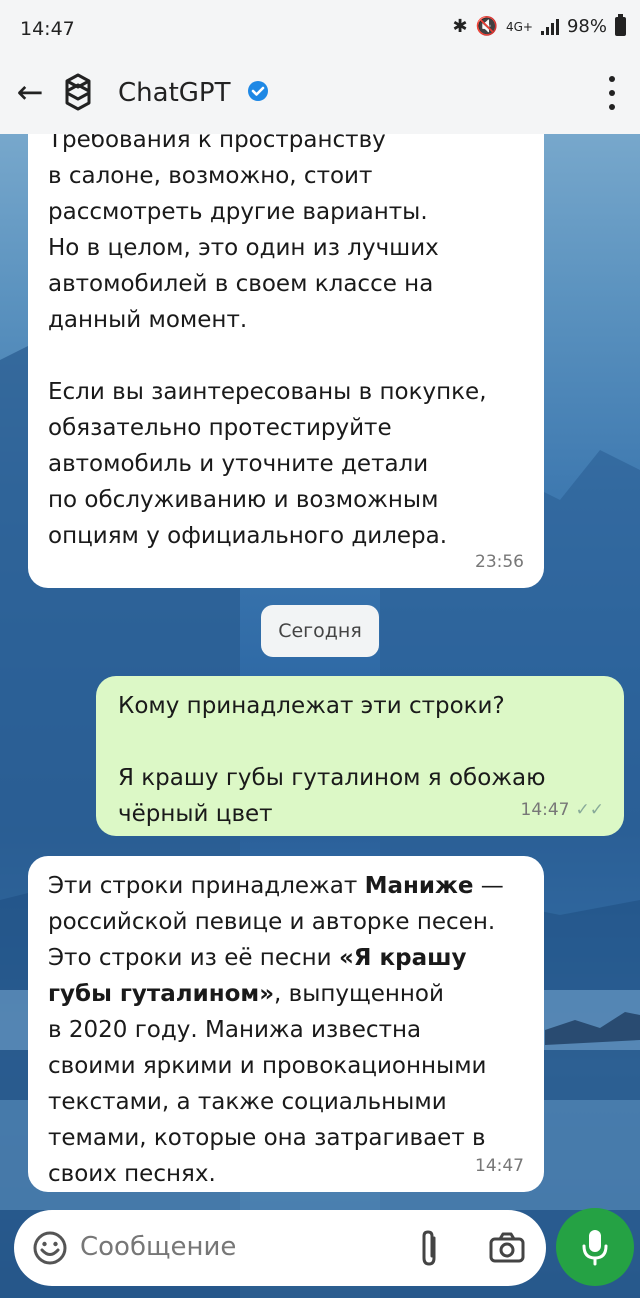 The width and height of the screenshot is (640, 1298). Describe the element at coordinates (320, 96) in the screenshot. I see `chat-header-overlay: ← ChatGPT` at that location.